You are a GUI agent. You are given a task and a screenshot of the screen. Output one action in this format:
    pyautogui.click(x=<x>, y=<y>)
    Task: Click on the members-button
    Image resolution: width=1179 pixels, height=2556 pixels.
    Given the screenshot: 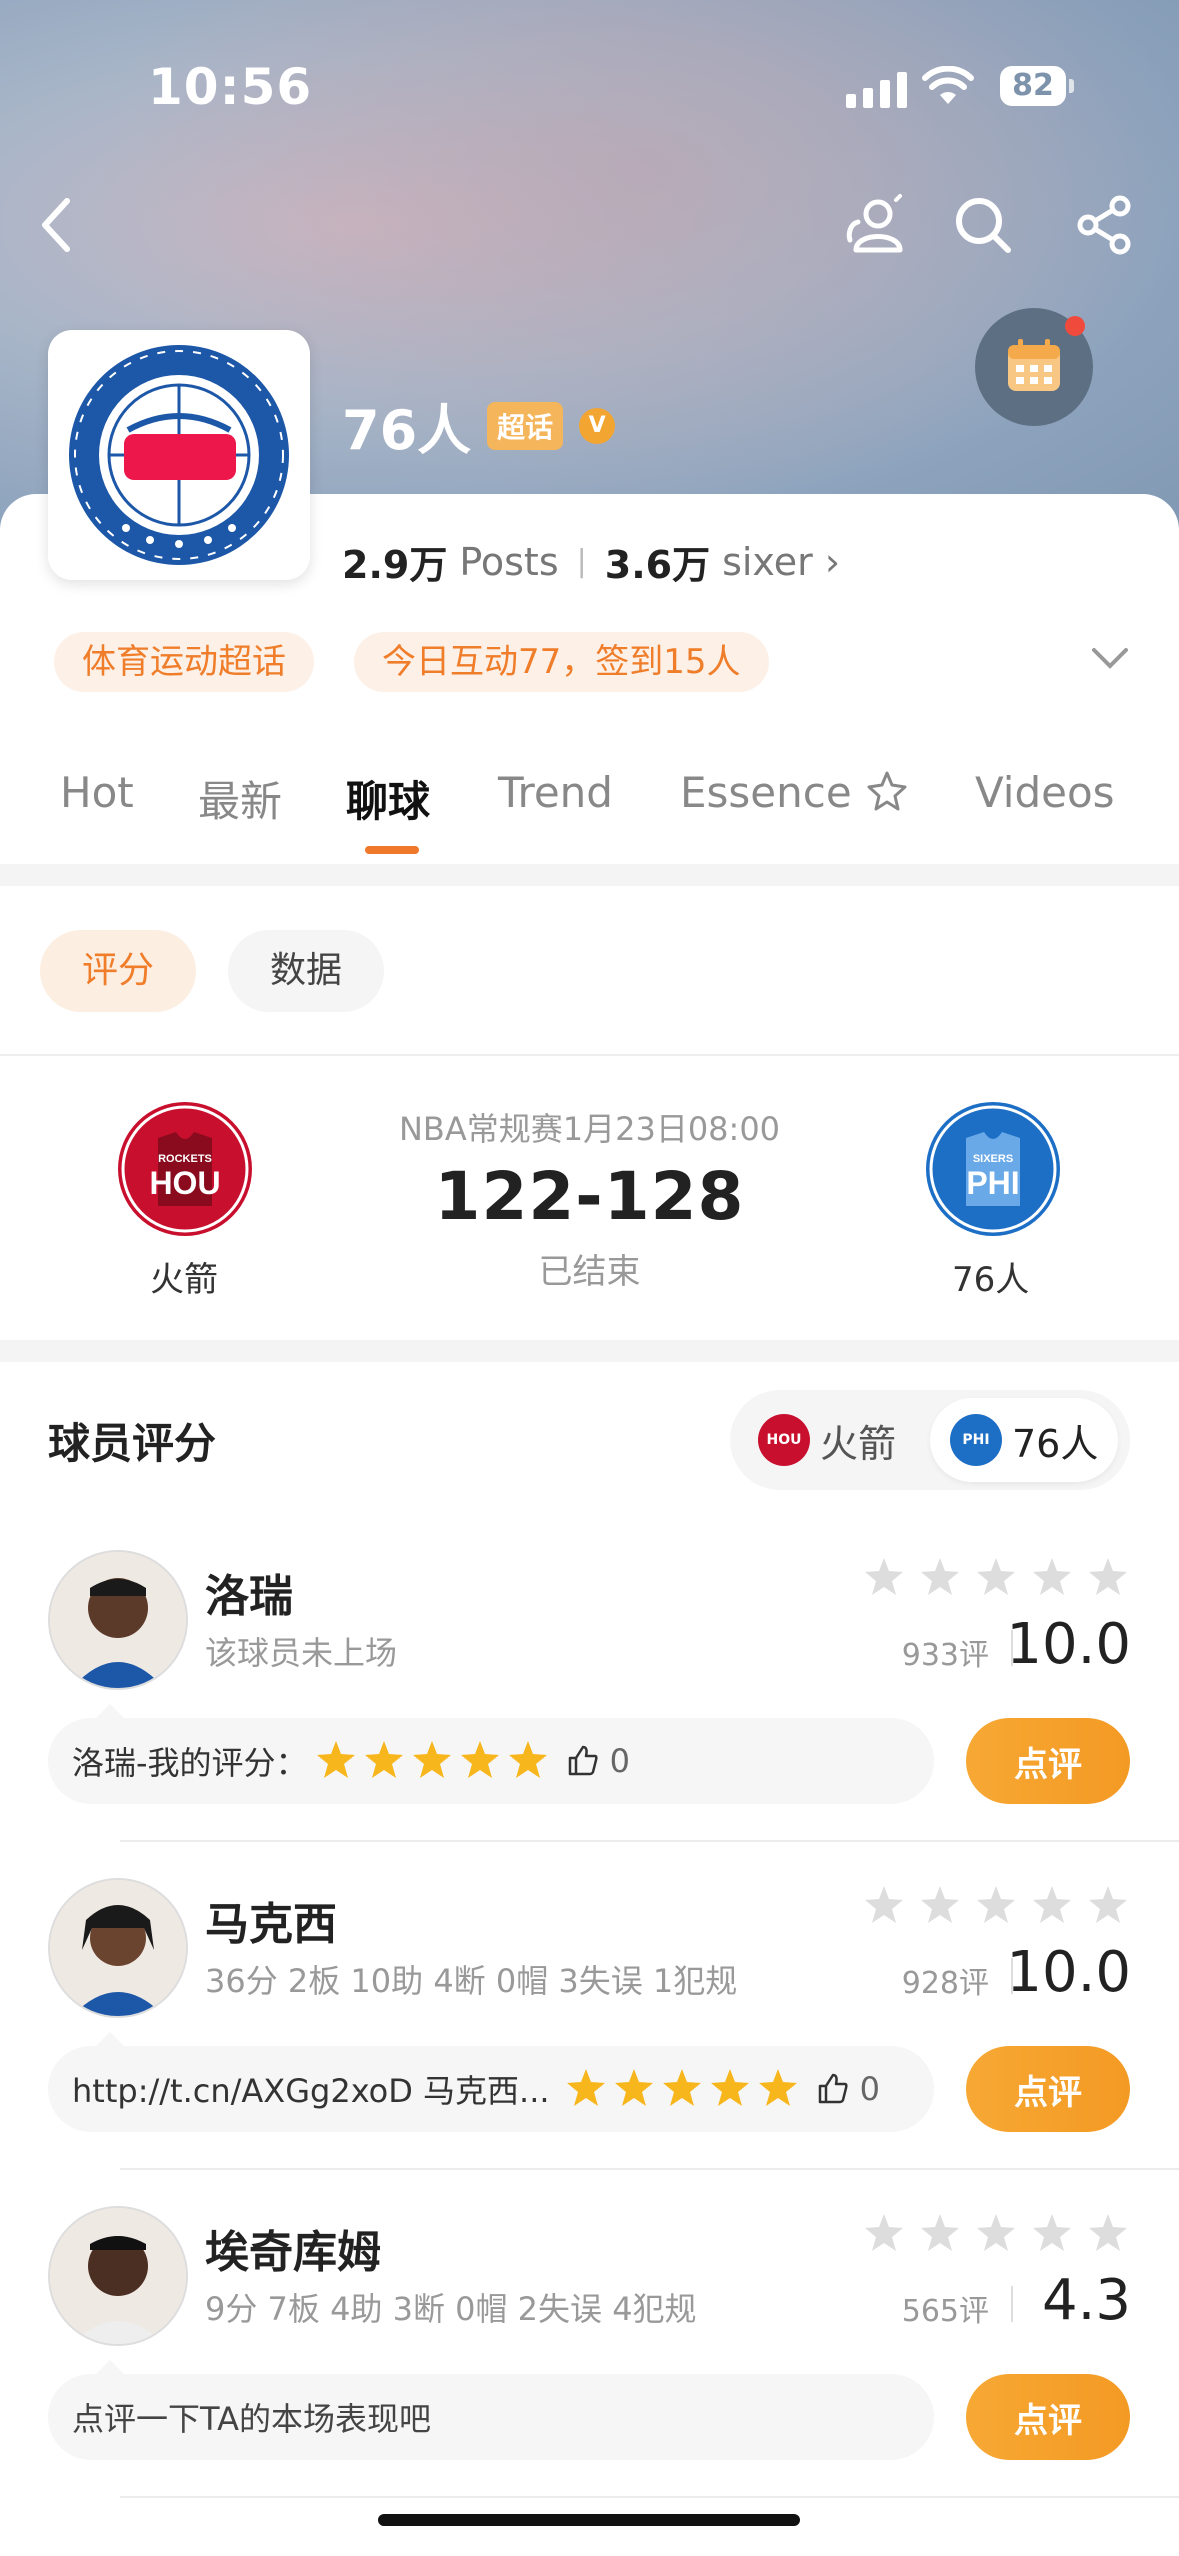 What is the action you would take?
    pyautogui.click(x=877, y=225)
    